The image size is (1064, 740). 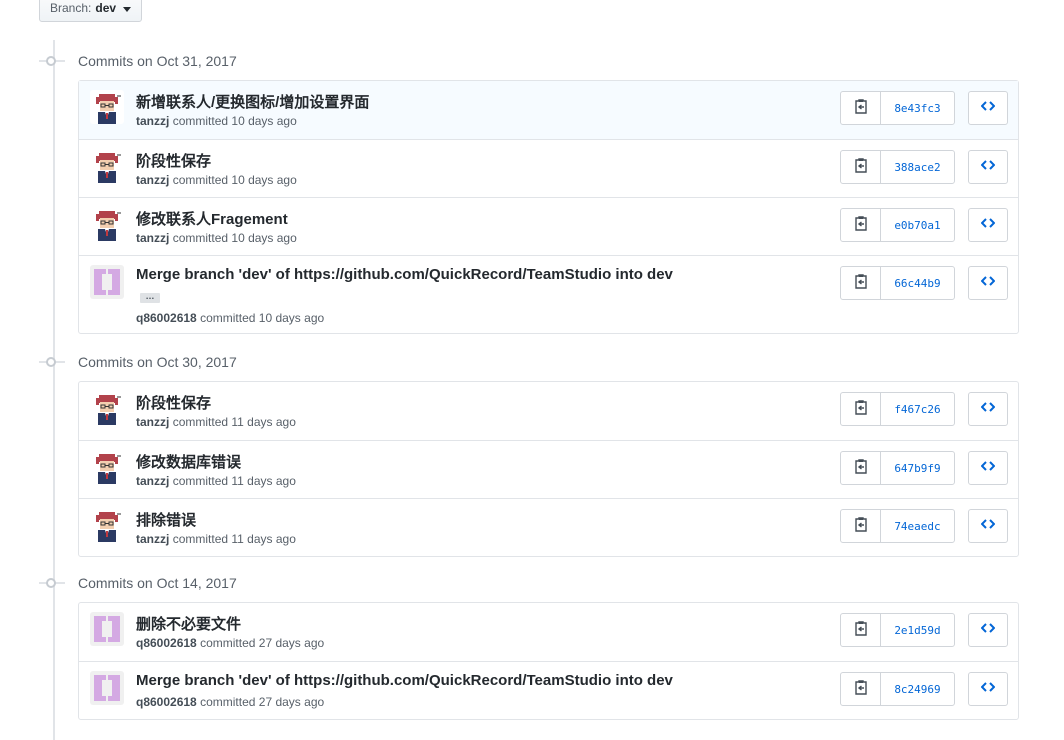 I want to click on commit-sha-link: 8c24969, so click(x=917, y=689).